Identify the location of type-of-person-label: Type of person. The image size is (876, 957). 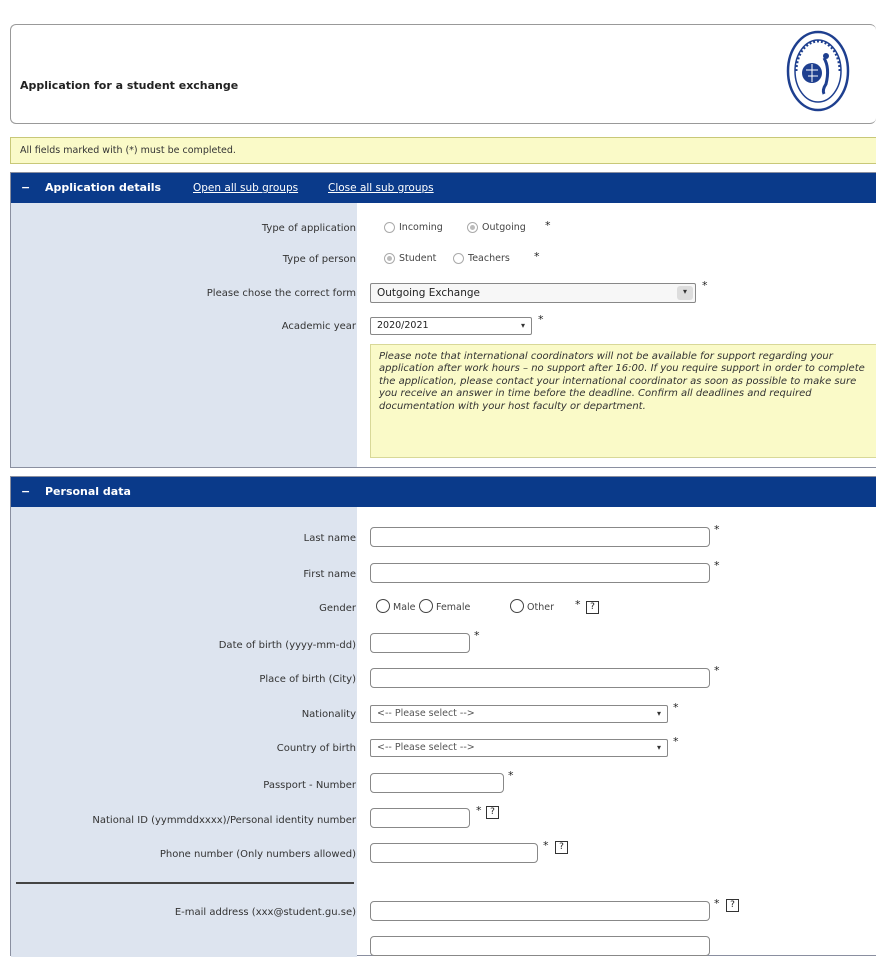
(319, 259).